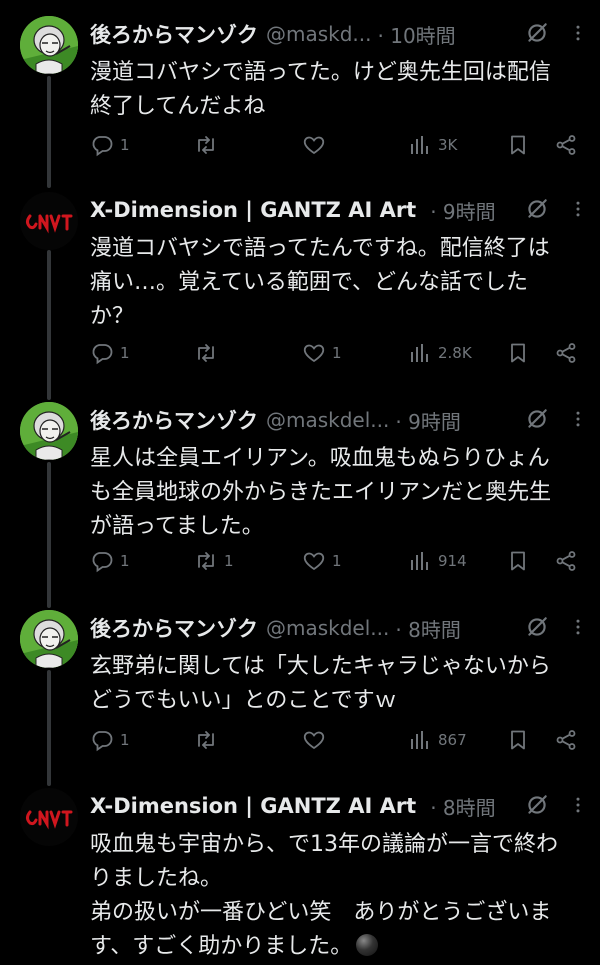 The height and width of the screenshot is (965, 600). I want to click on views-button: 914, so click(437, 561).